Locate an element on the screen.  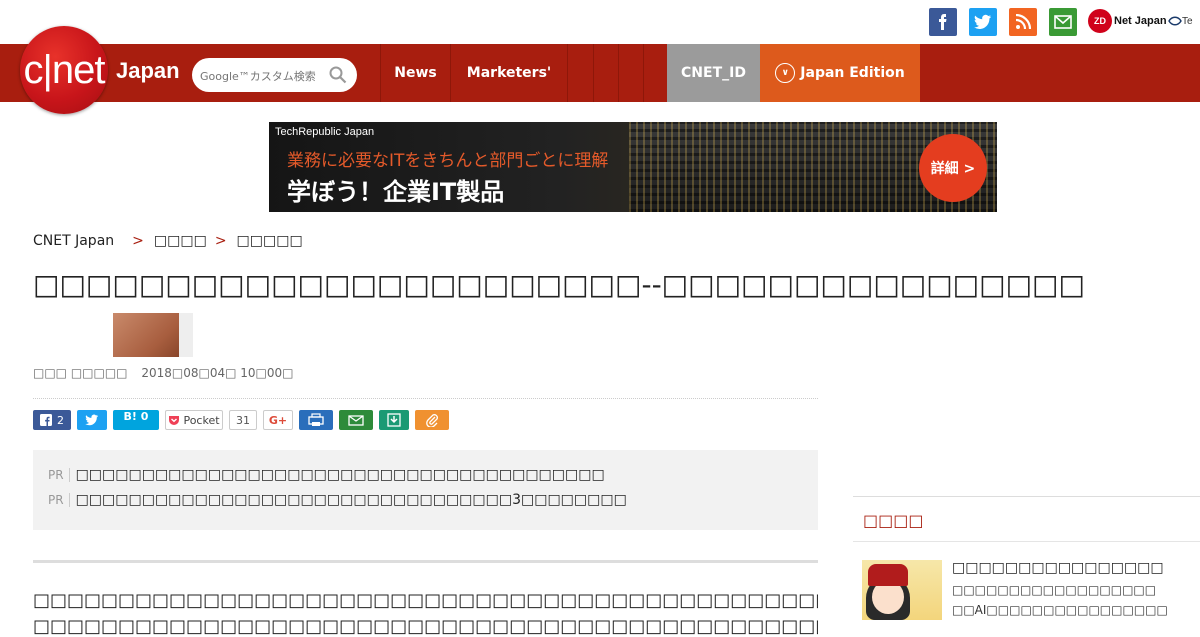
banner-cta-button: 詳細 > is located at coordinates (953, 168).